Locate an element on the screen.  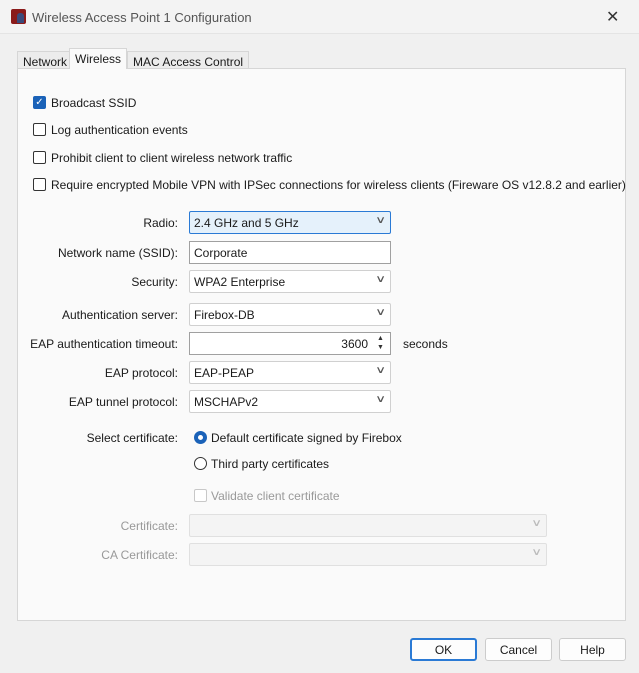
radio-value: 2.4 GHz and 5 GHz is located at coordinates (246, 223).